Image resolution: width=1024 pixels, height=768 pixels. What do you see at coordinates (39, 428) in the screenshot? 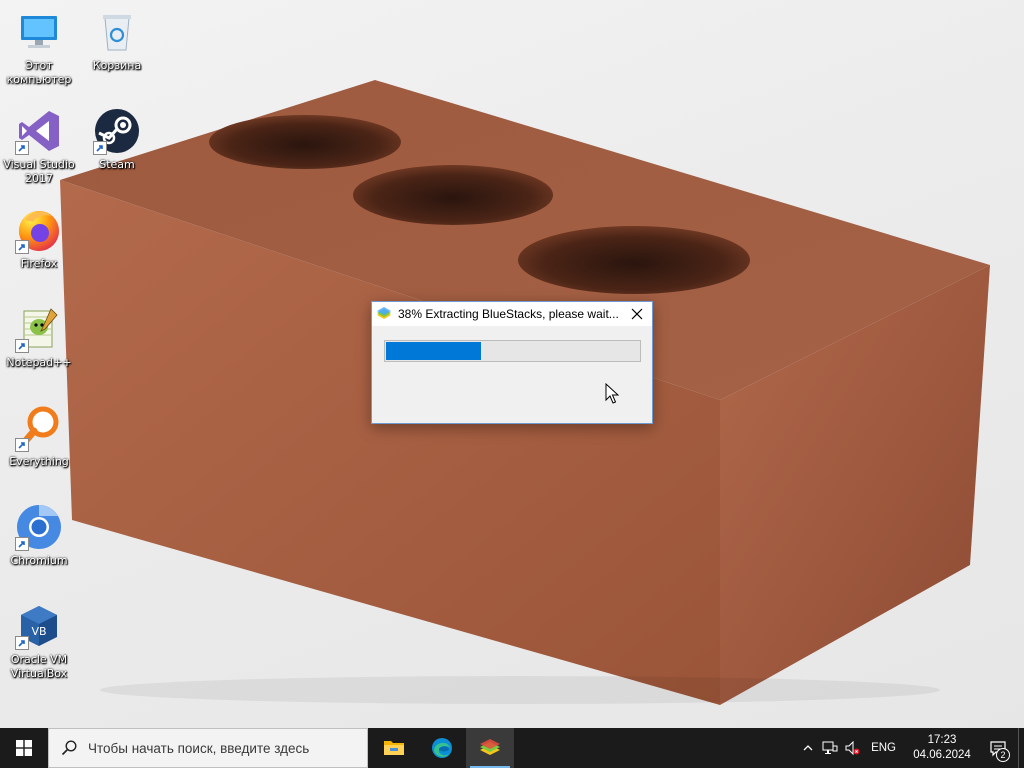
I see `everything-icon` at bounding box center [39, 428].